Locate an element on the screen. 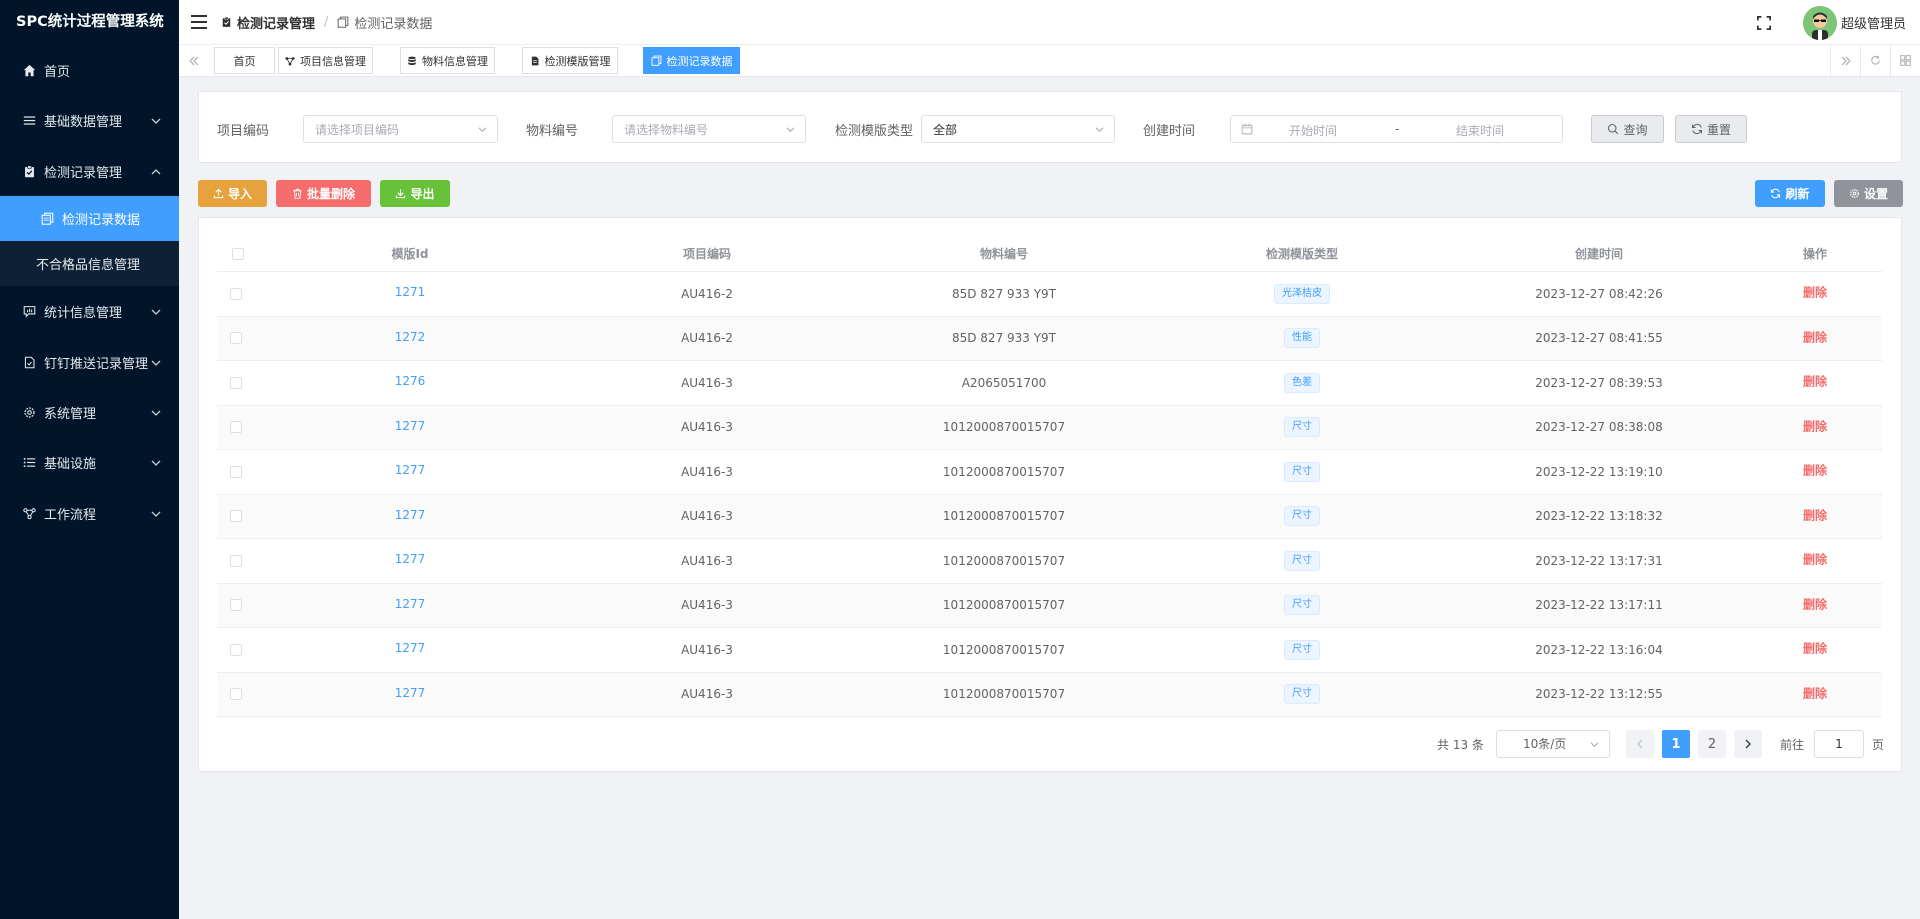  project-code-cell: AU416-3 is located at coordinates (707, 560).